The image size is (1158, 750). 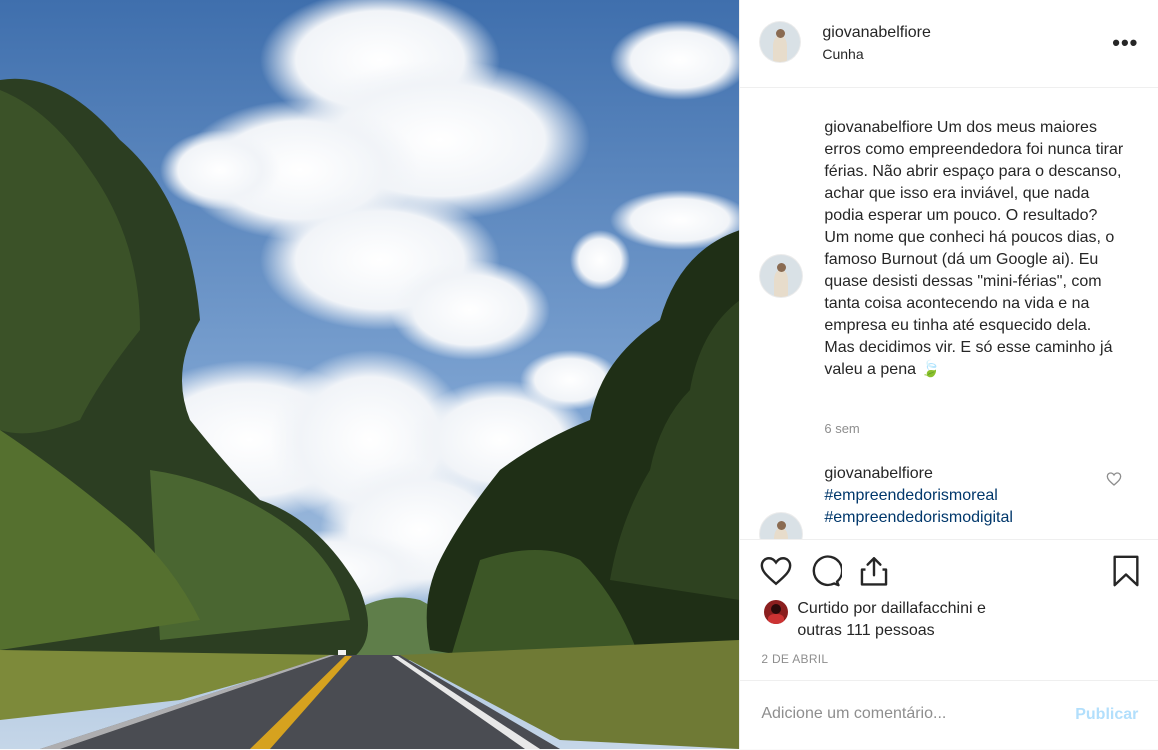 What do you see at coordinates (825, 571) in the screenshot?
I see `comment-bubble-icon` at bounding box center [825, 571].